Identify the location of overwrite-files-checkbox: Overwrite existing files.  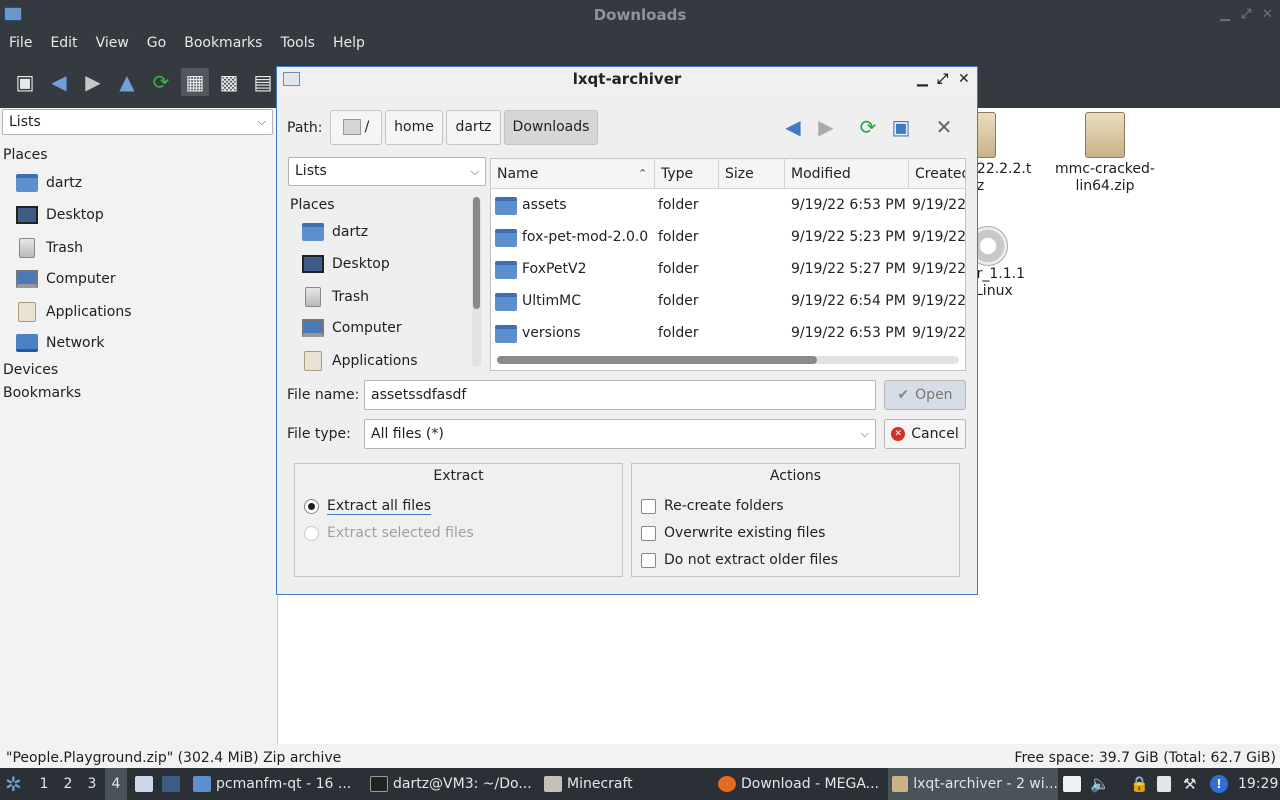
(733, 533).